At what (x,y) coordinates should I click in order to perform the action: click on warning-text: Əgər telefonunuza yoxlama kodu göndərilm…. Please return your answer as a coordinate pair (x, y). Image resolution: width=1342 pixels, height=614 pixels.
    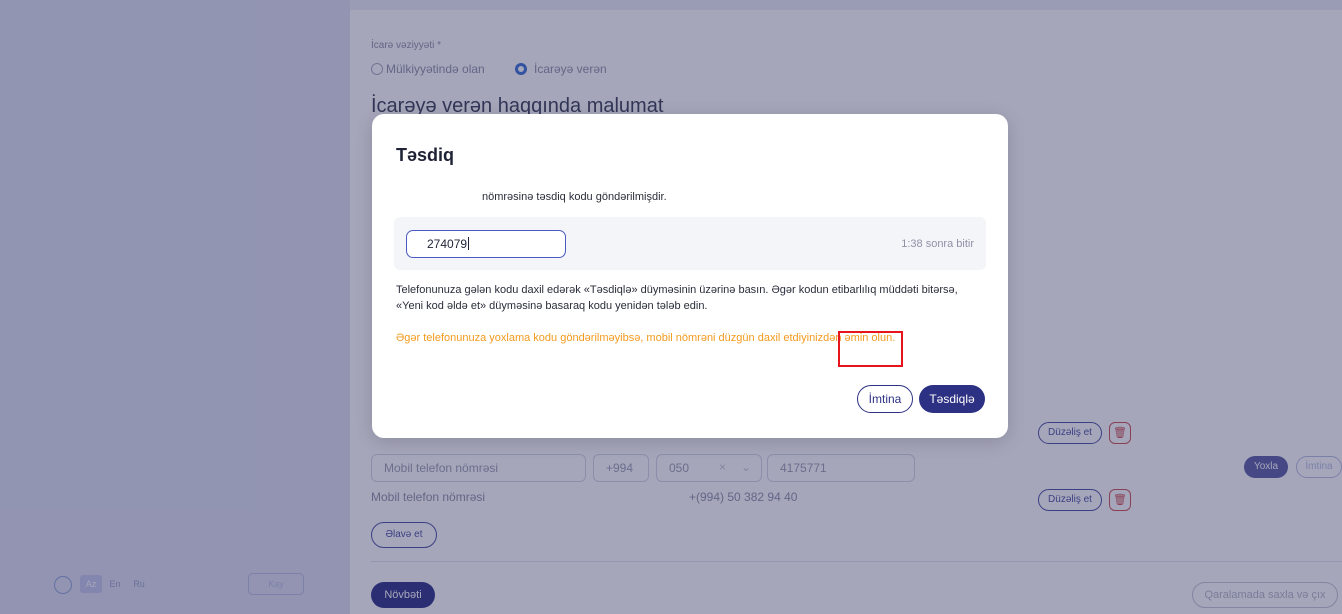
    Looking at the image, I should click on (646, 338).